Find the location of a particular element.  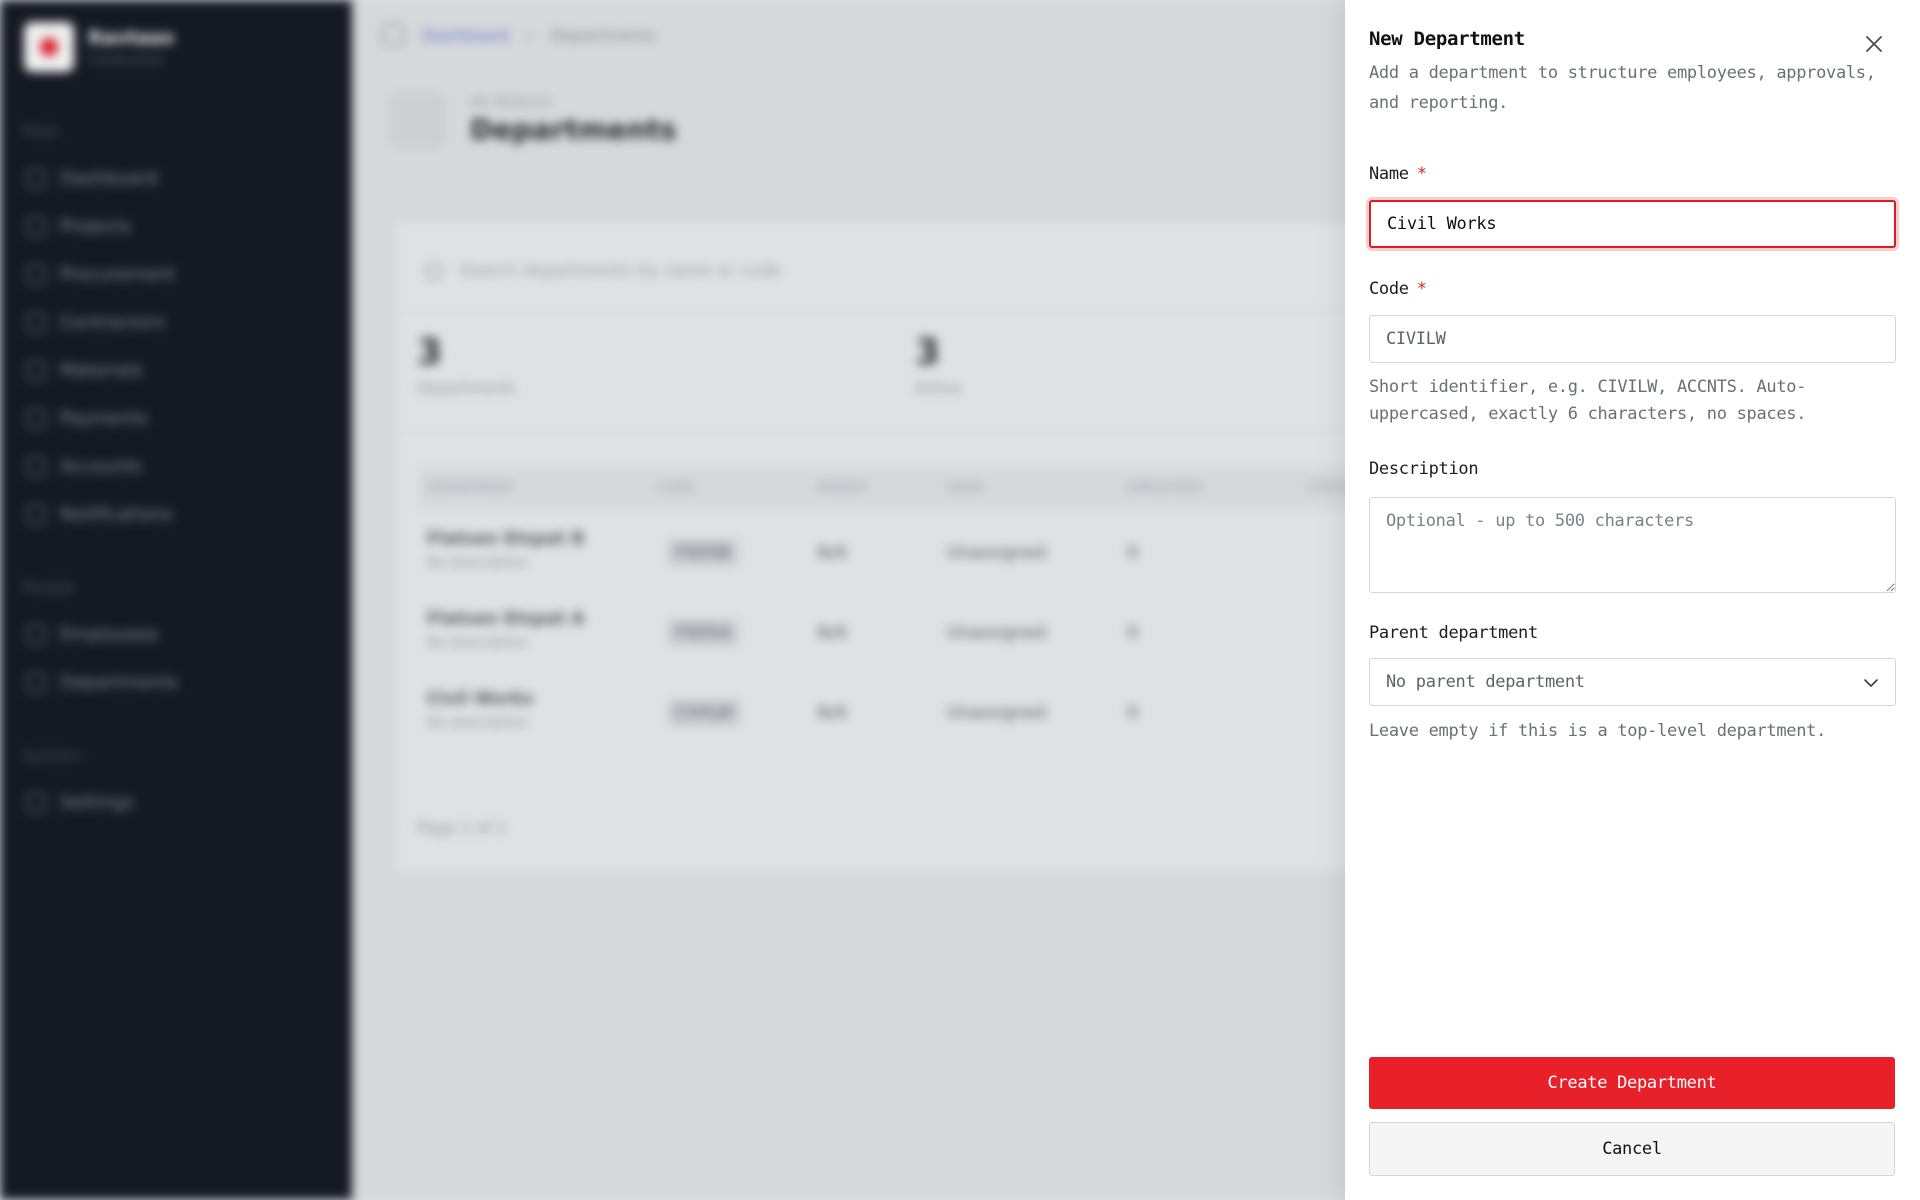

name-input is located at coordinates (1632, 224).